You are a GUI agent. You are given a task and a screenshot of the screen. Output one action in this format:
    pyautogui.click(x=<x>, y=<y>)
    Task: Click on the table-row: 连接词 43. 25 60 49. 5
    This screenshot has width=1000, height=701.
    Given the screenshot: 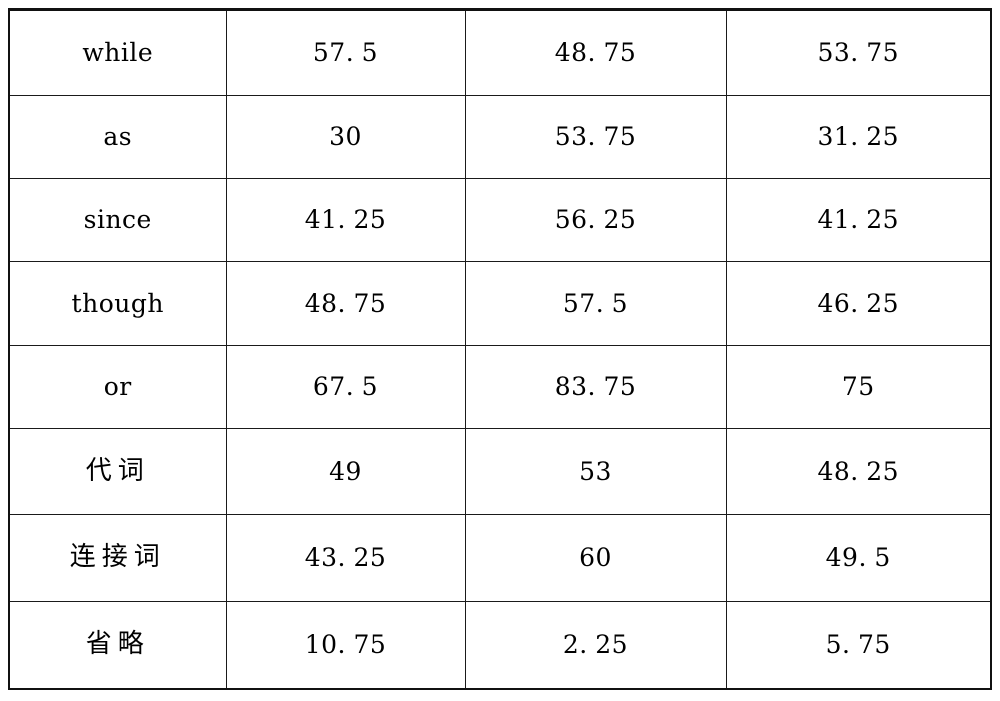 What is the action you would take?
    pyautogui.click(x=500, y=558)
    